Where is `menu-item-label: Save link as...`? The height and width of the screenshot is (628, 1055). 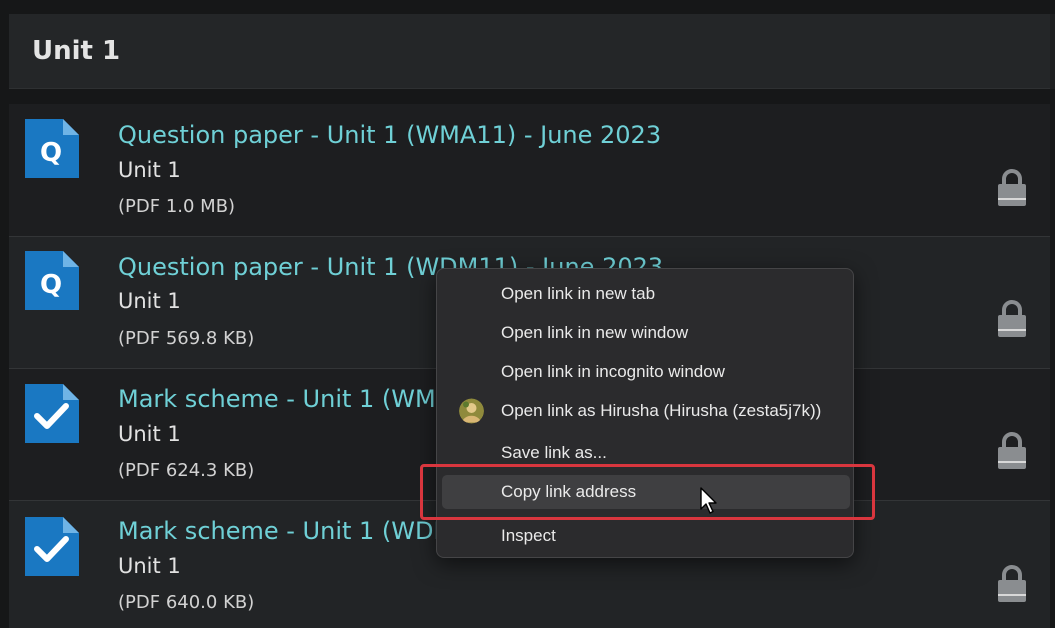 menu-item-label: Save link as... is located at coordinates (554, 452).